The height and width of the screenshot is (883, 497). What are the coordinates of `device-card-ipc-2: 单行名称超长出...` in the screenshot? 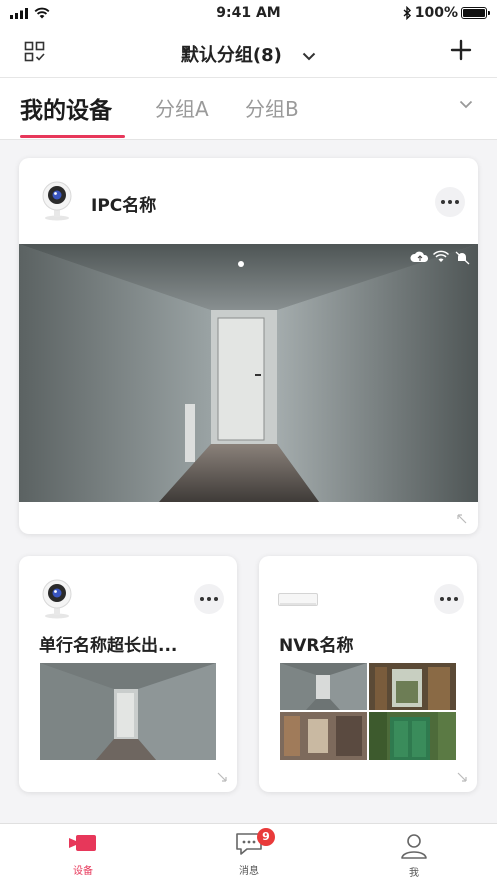 It's located at (128, 674).